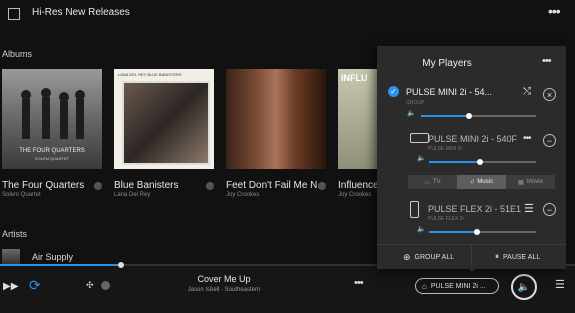  Describe the element at coordinates (81, 12) in the screenshot. I see `page-title: Hi-Res New Releases` at that location.